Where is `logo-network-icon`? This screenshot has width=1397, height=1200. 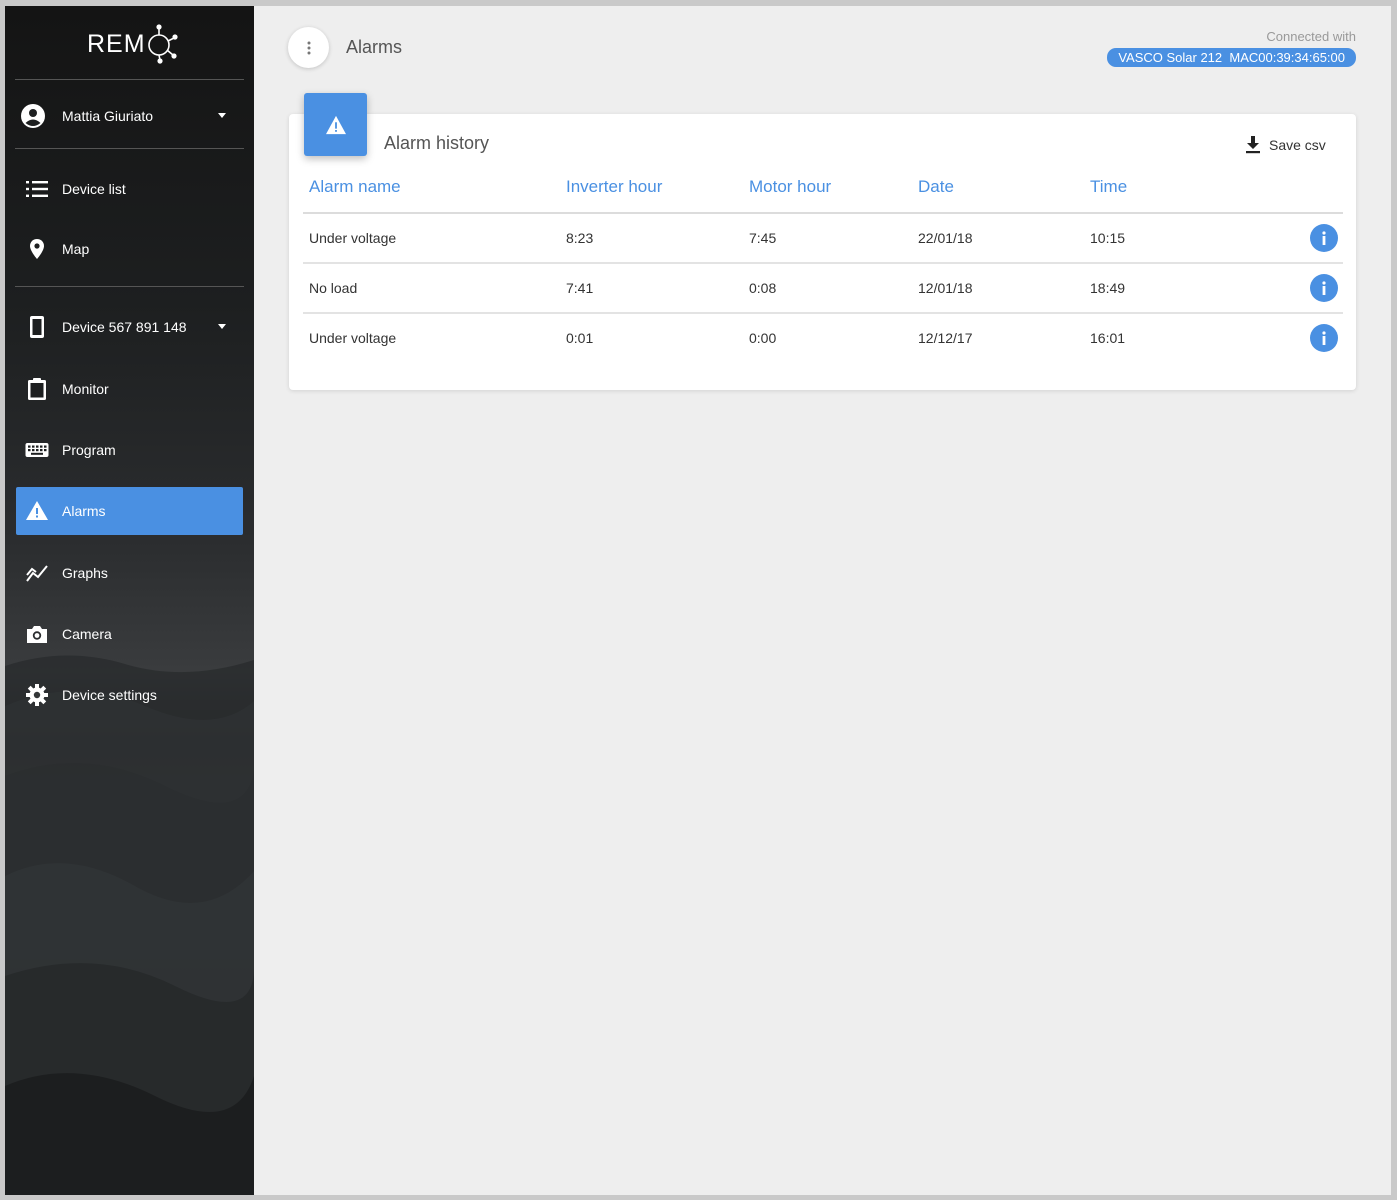 logo-network-icon is located at coordinates (162, 44).